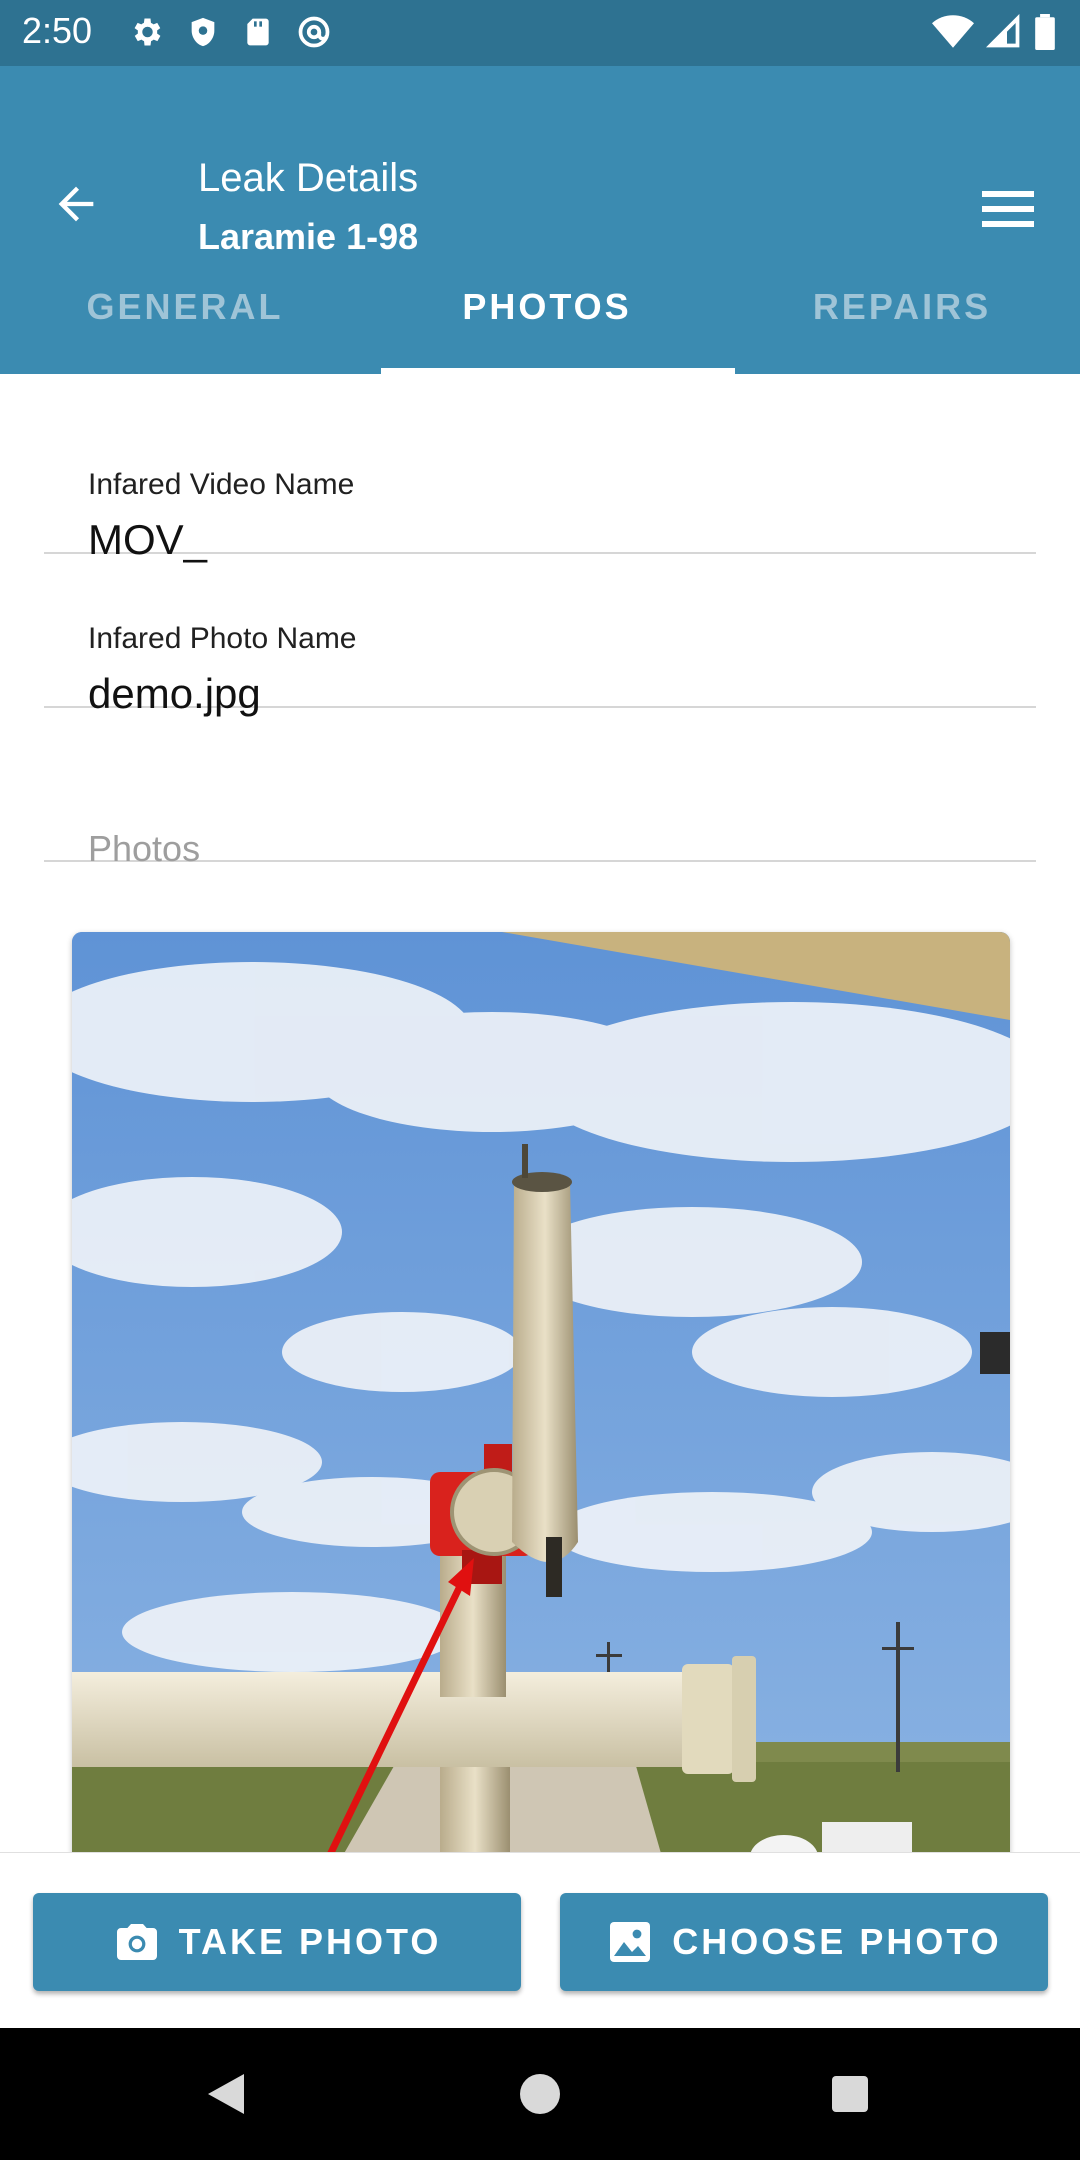 The width and height of the screenshot is (1080, 2160). What do you see at coordinates (222, 638) in the screenshot?
I see `photo-name-label: Infared Photo Name` at bounding box center [222, 638].